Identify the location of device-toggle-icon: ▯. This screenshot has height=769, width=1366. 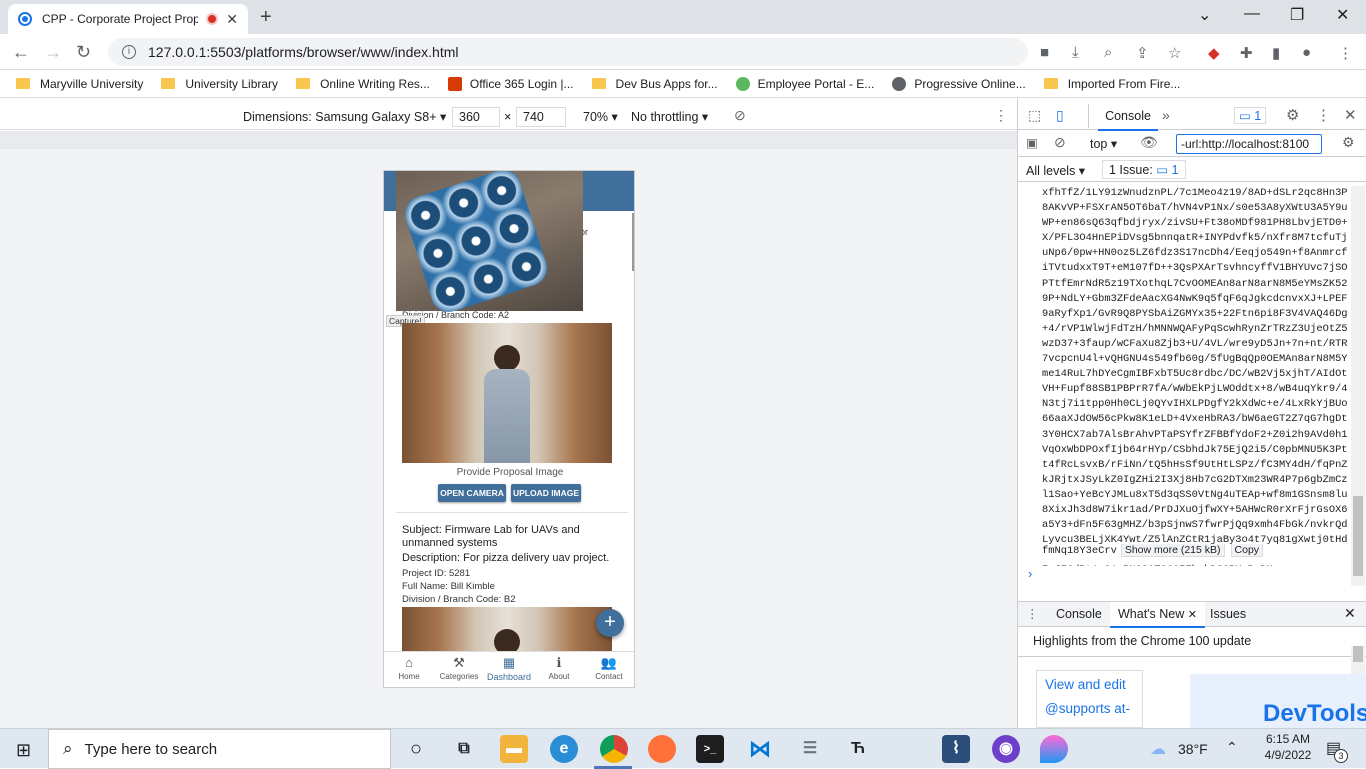
(1060, 115).